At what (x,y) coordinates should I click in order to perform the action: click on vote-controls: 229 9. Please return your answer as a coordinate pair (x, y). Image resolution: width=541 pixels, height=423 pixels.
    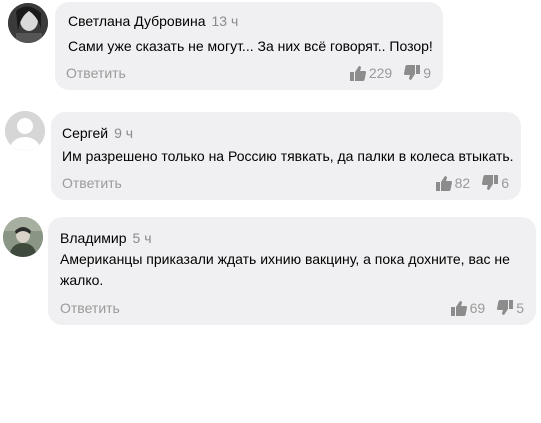
    Looking at the image, I should click on (390, 73).